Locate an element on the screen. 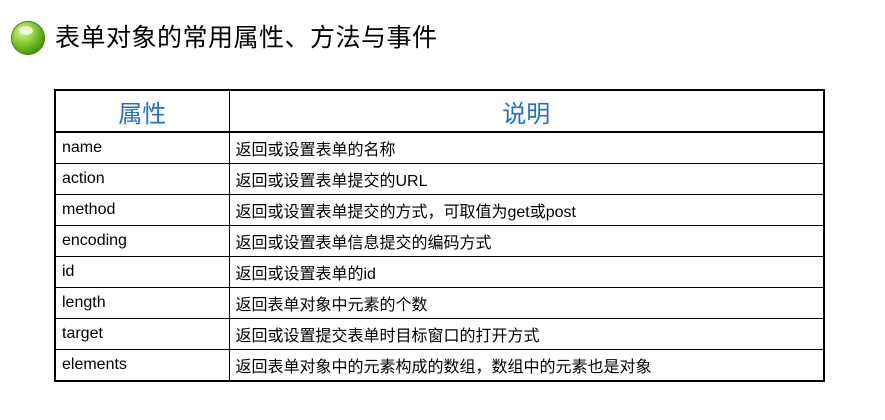 The height and width of the screenshot is (420, 885). green-bullet-icon is located at coordinates (28, 38).